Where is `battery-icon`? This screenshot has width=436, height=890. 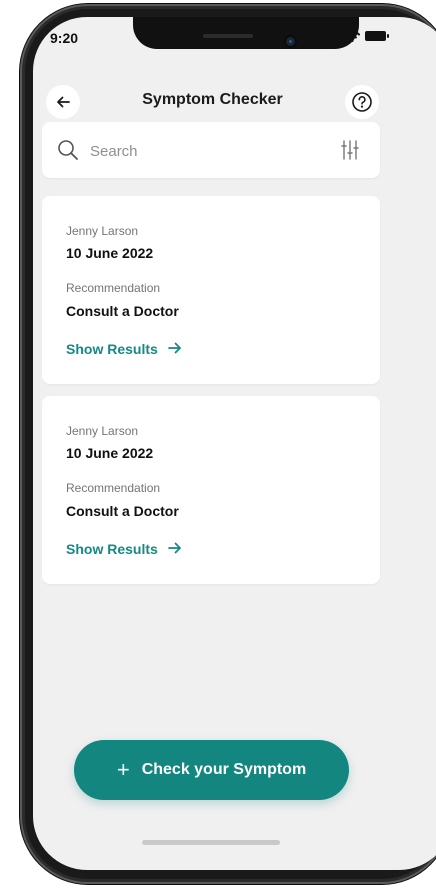
battery-icon is located at coordinates (377, 36).